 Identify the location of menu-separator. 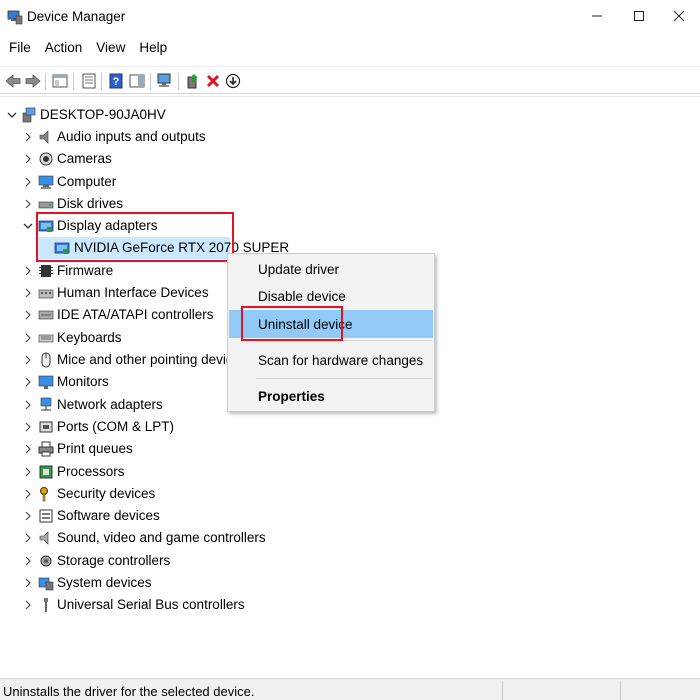
(344, 378).